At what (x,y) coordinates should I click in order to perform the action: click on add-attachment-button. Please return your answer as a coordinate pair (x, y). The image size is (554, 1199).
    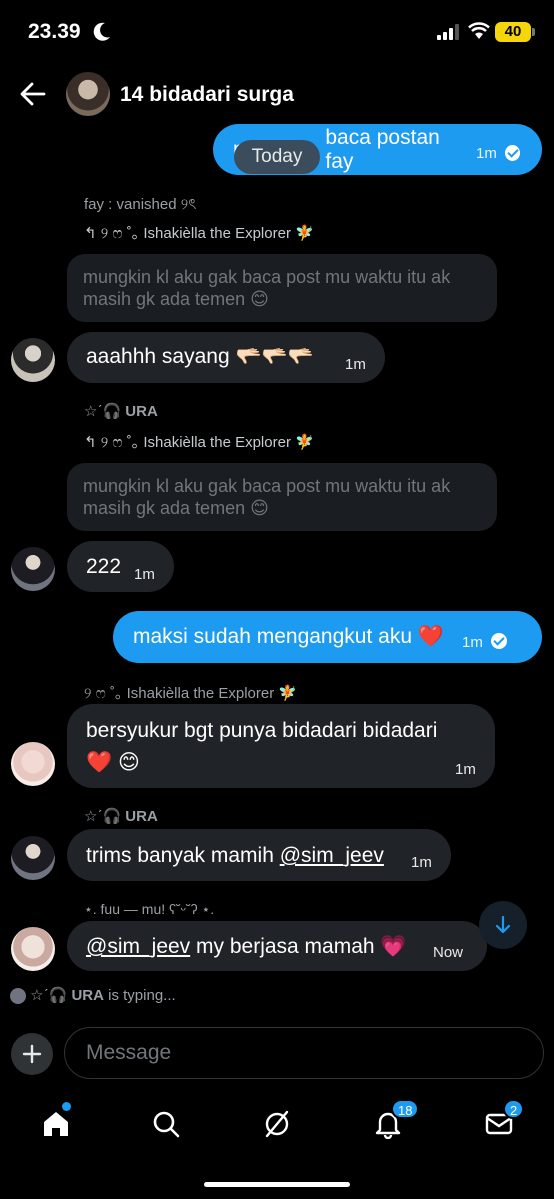
    Looking at the image, I should click on (32, 1054).